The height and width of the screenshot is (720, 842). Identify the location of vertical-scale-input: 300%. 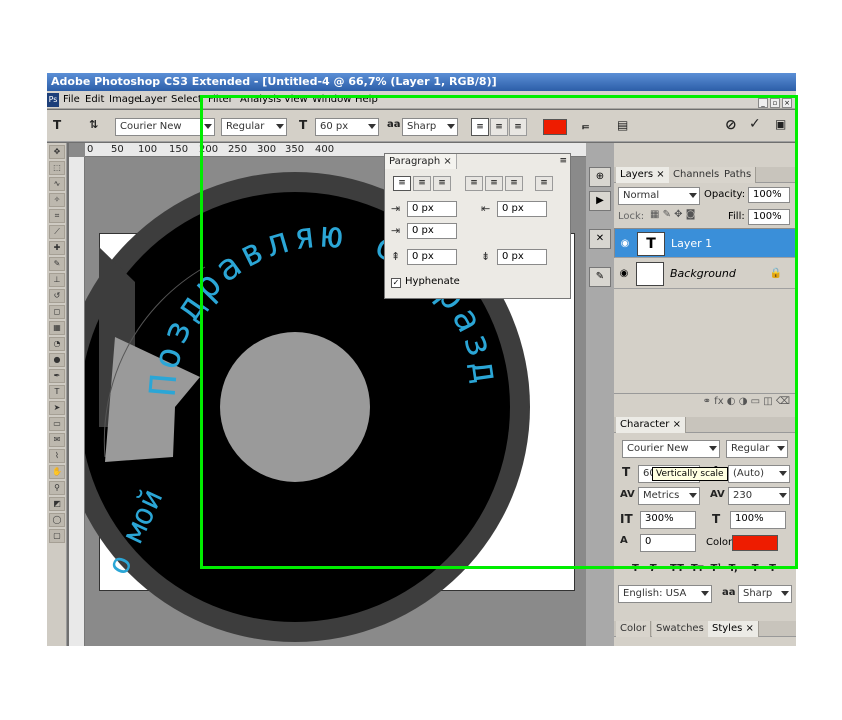
(668, 520).